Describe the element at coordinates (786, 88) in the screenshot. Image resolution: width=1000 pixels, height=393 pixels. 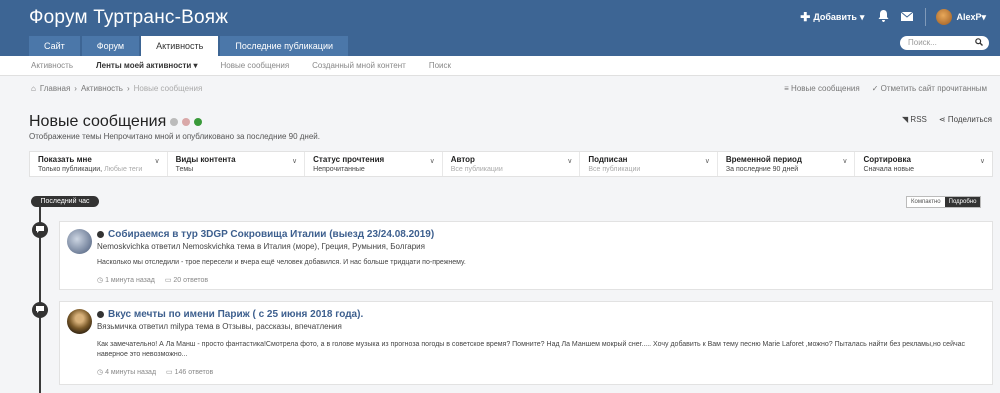
I see `list-icon: ≡` at that location.